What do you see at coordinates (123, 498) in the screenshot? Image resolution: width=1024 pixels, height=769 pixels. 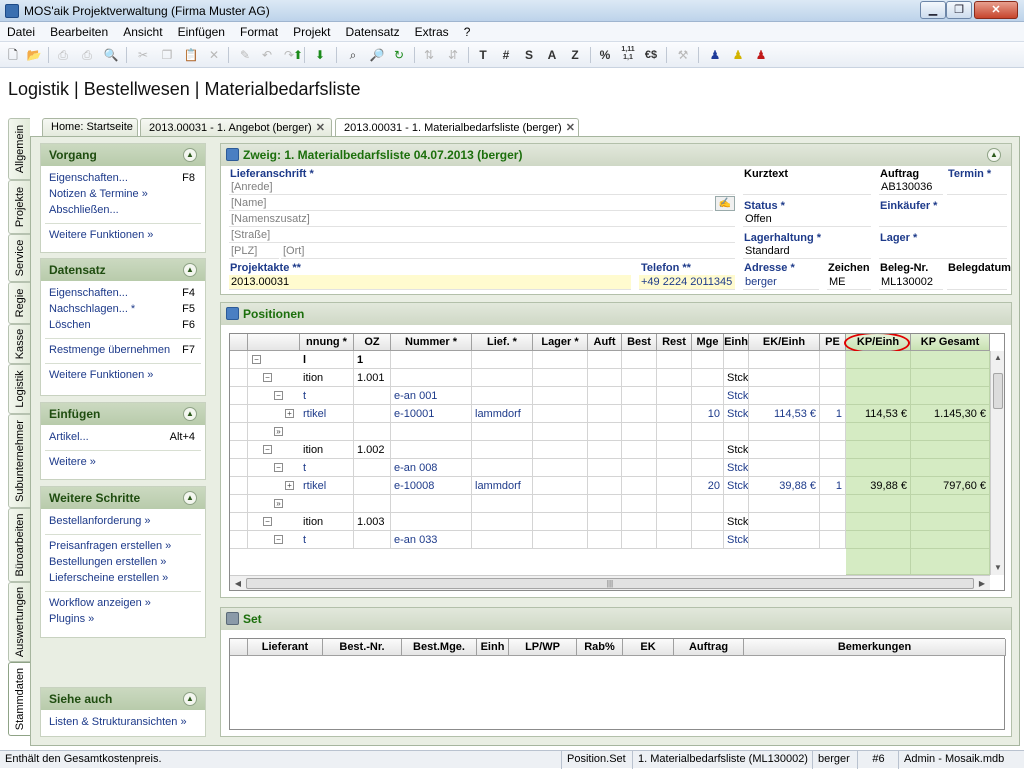 I see `weitere-schritte-header: Weitere Schritte ▲` at bounding box center [123, 498].